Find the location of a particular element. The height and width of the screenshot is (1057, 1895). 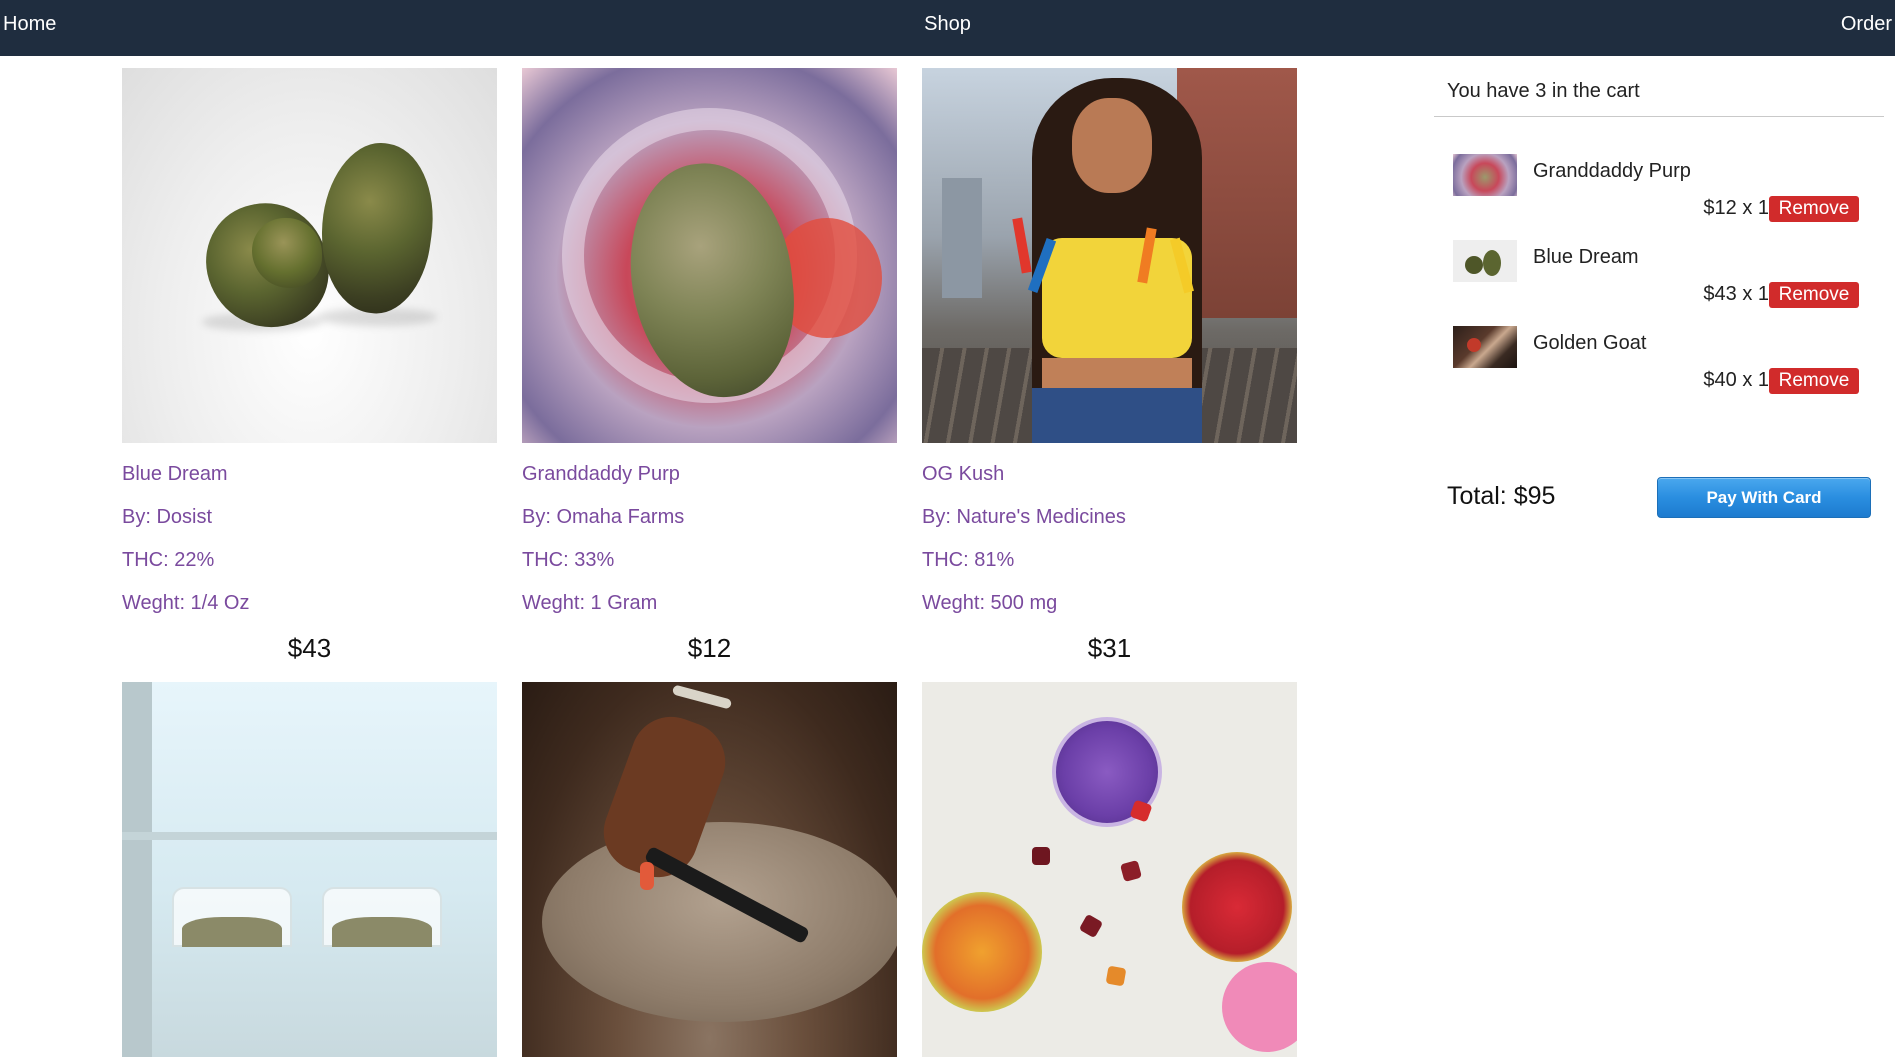

cannabis-bud-thumbnail is located at coordinates (1485, 261).